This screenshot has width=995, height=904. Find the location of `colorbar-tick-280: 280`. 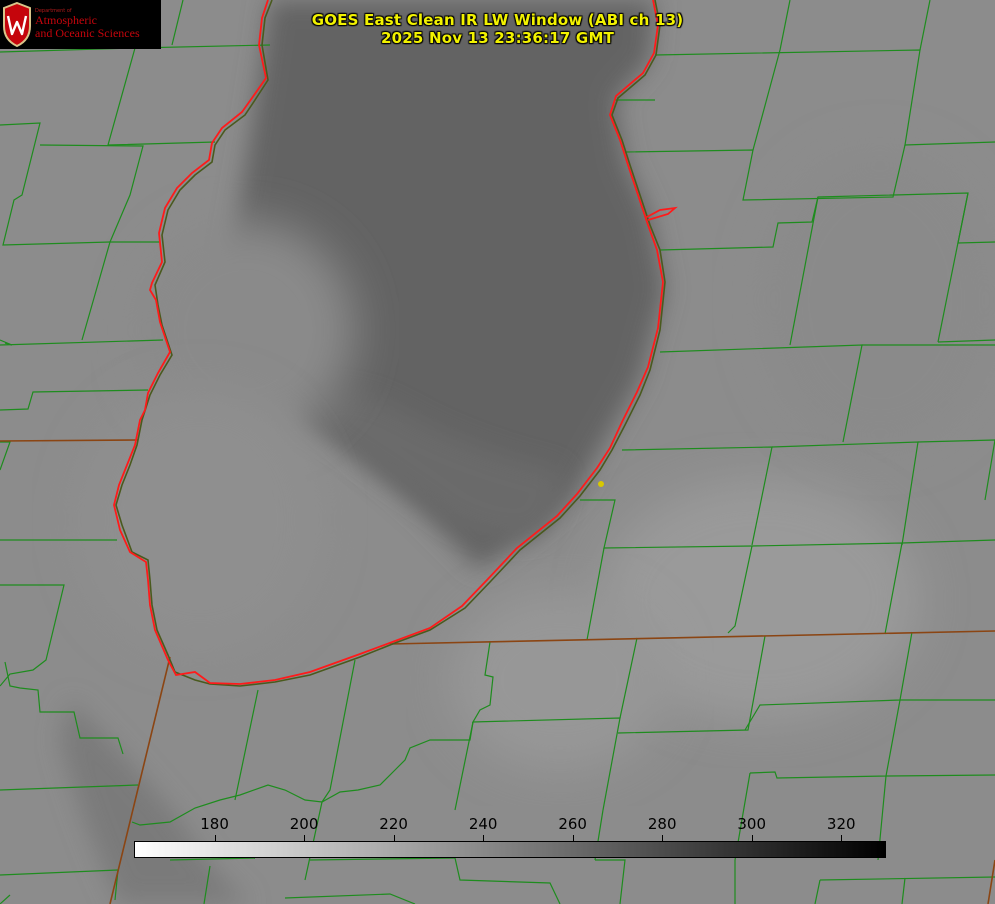

colorbar-tick-280: 280 is located at coordinates (662, 824).